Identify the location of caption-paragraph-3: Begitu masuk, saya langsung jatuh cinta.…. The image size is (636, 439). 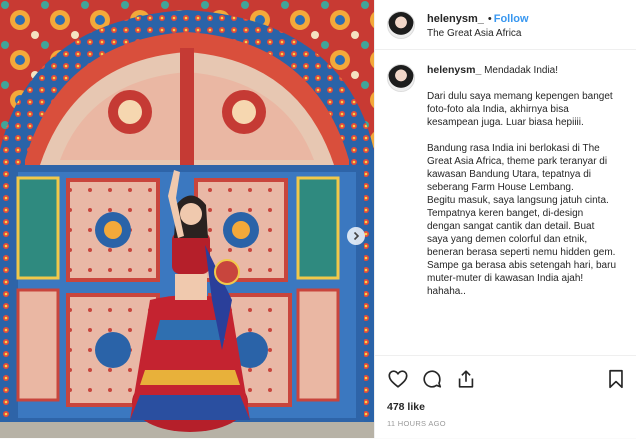
(522, 246).